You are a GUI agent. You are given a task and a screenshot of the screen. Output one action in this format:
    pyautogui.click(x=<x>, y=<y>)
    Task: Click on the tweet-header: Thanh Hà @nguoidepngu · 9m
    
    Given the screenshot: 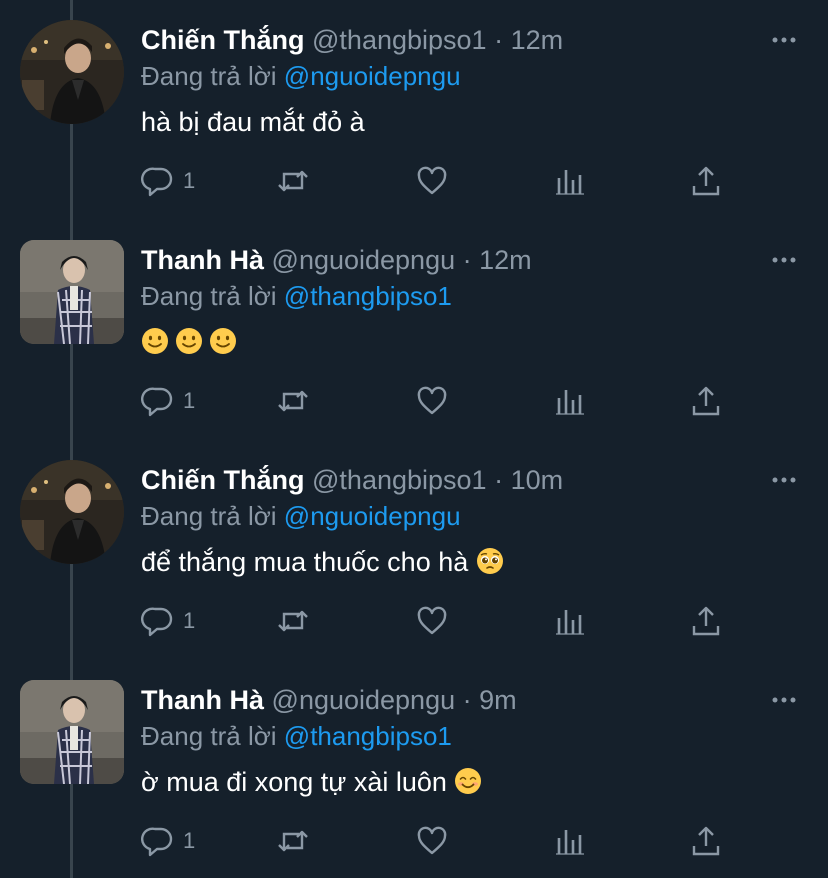 What is the action you would take?
    pyautogui.click(x=329, y=700)
    